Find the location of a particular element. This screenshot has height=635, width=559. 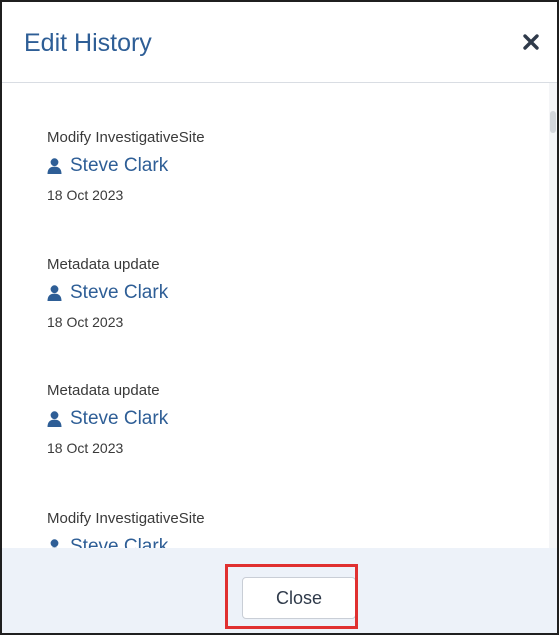

history-entry: Modify InvestigativeSite Steve Clark is located at coordinates (126, 528).